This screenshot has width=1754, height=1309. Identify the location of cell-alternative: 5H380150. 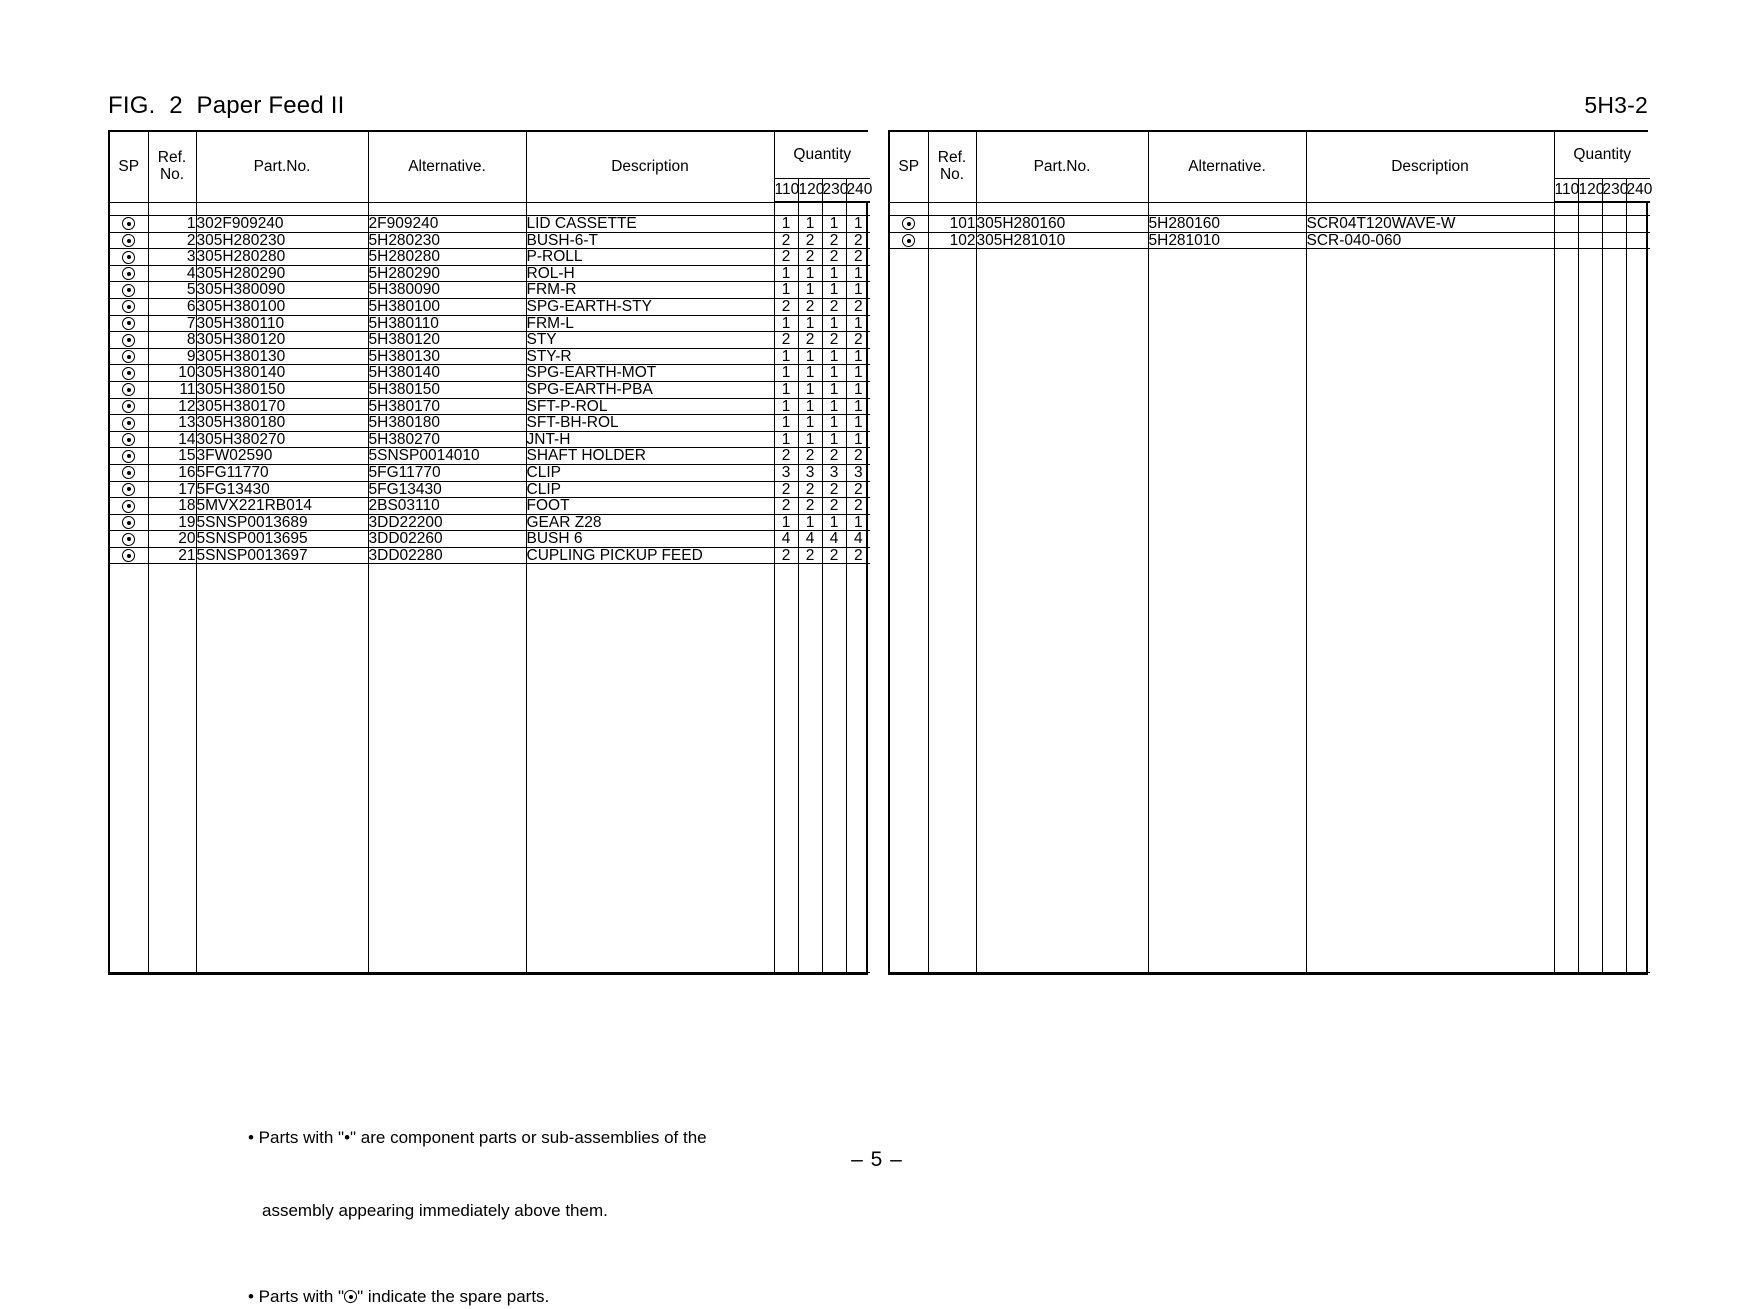
(447, 389).